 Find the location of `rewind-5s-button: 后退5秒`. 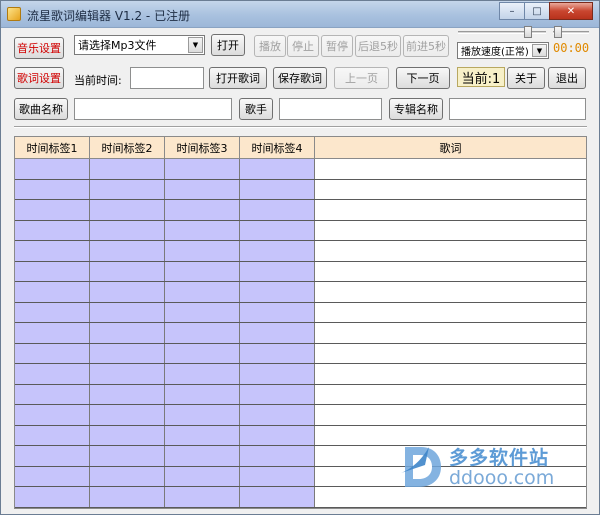

rewind-5s-button: 后退5秒 is located at coordinates (378, 46).